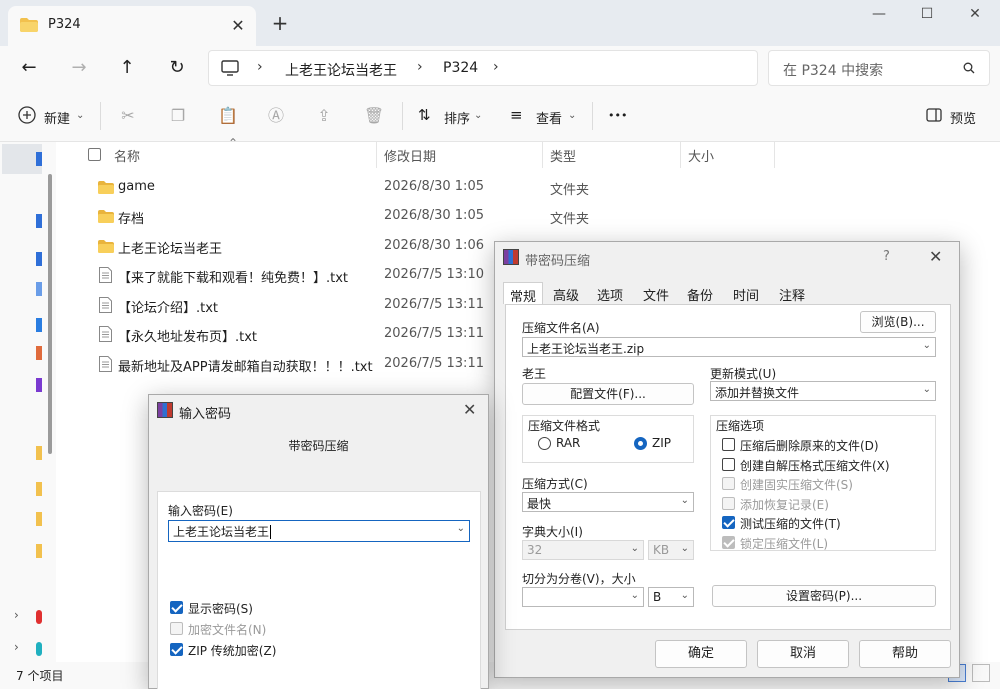 The height and width of the screenshot is (689, 1000). Describe the element at coordinates (526, 188) in the screenshot. I see `file-row: game 2026/8/30 1:05 文件夹` at that location.